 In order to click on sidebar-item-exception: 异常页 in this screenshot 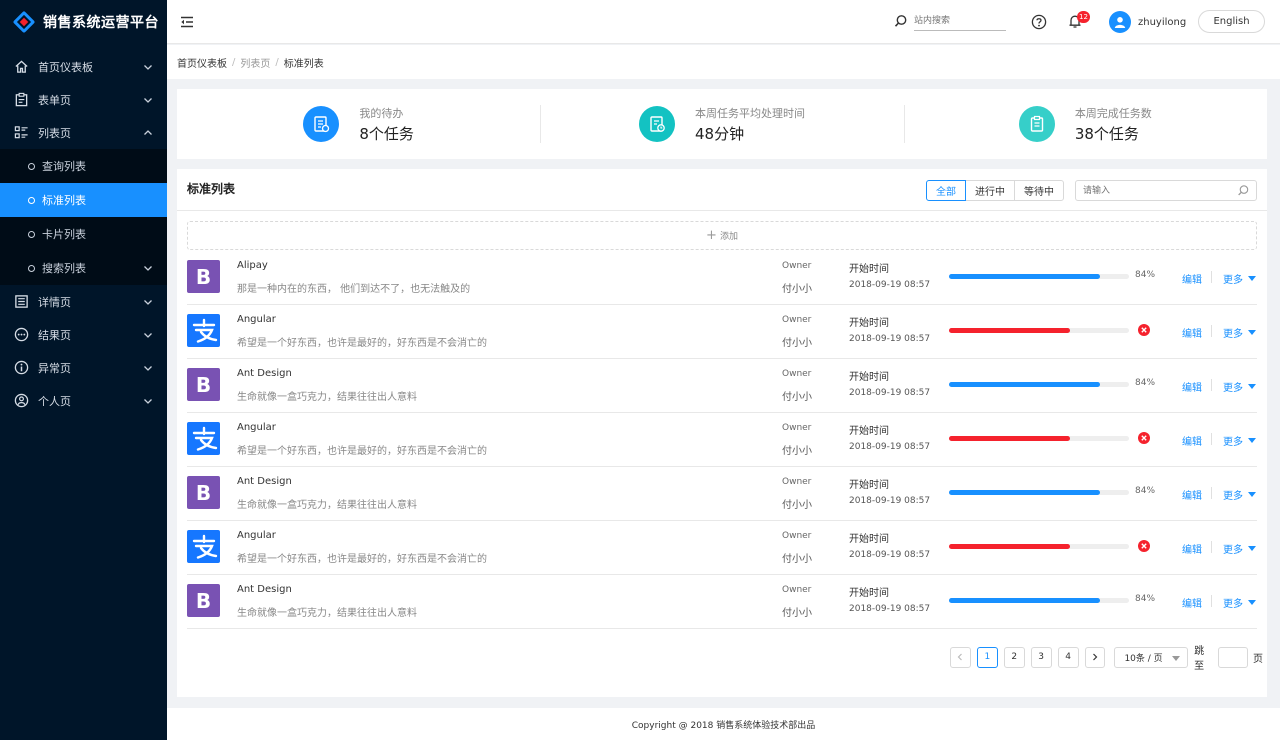, I will do `click(83, 367)`.